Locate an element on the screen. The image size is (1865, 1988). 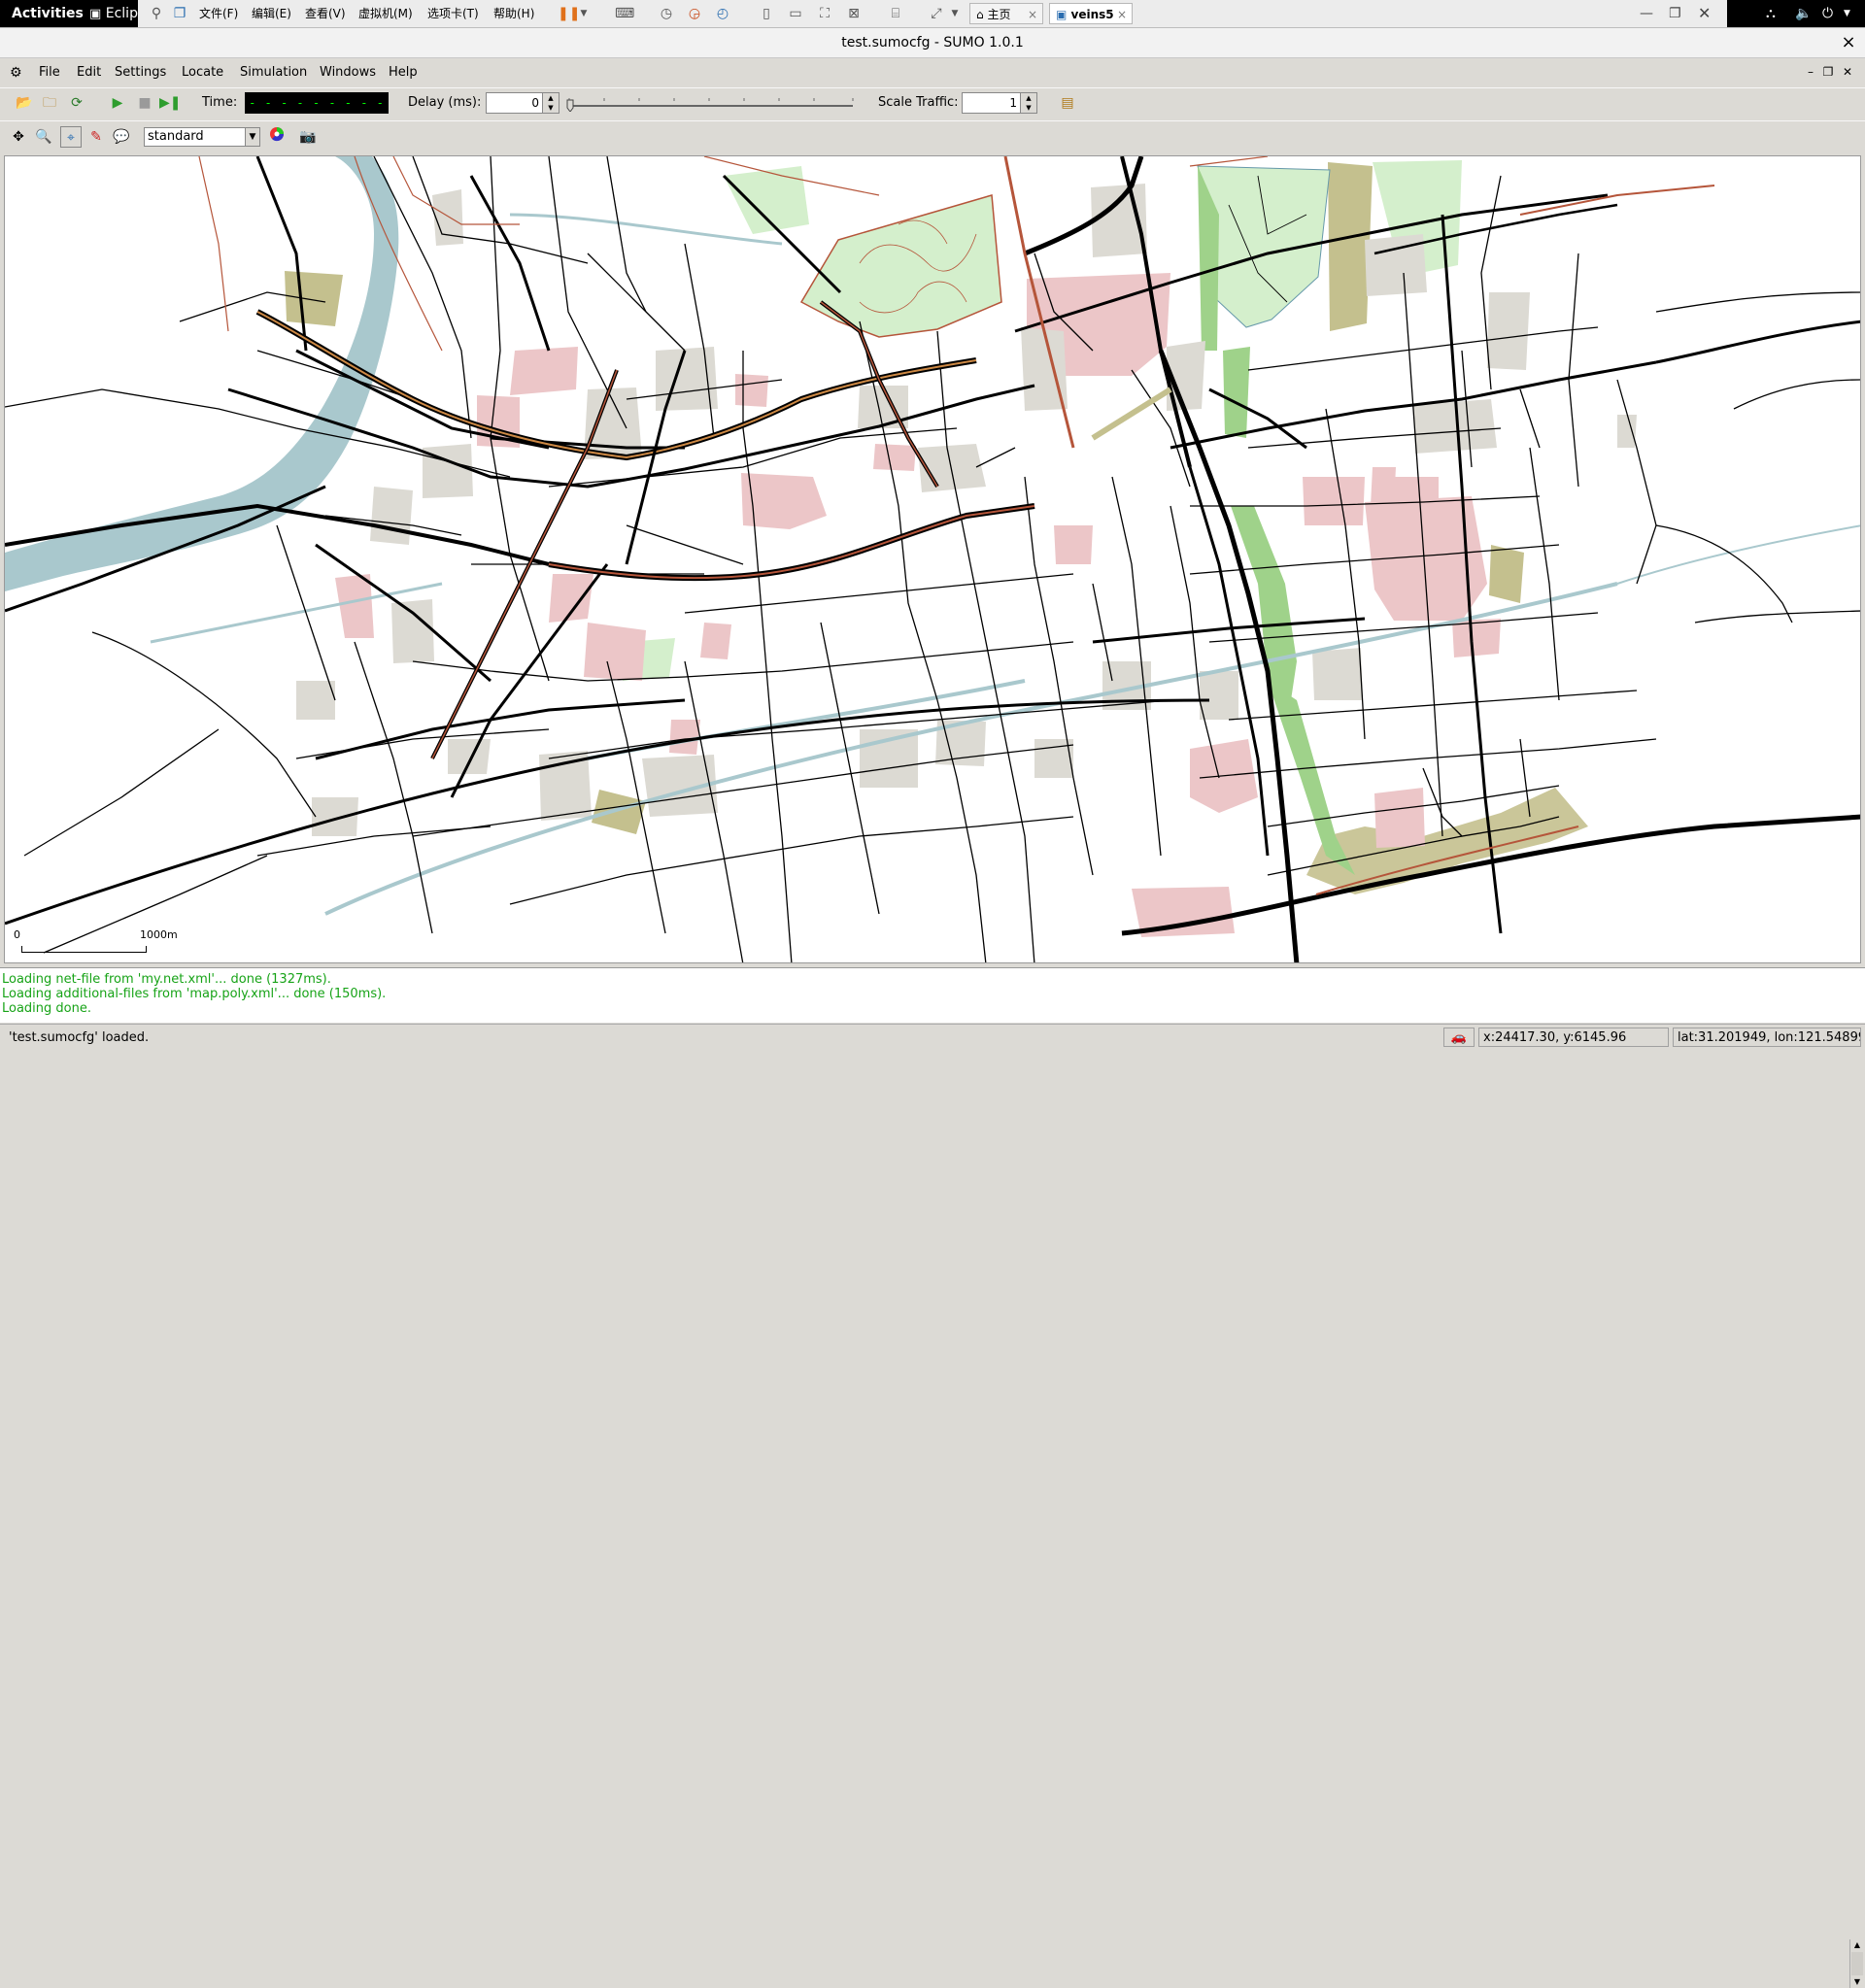
menu-simulation: Simulation is located at coordinates (273, 73).